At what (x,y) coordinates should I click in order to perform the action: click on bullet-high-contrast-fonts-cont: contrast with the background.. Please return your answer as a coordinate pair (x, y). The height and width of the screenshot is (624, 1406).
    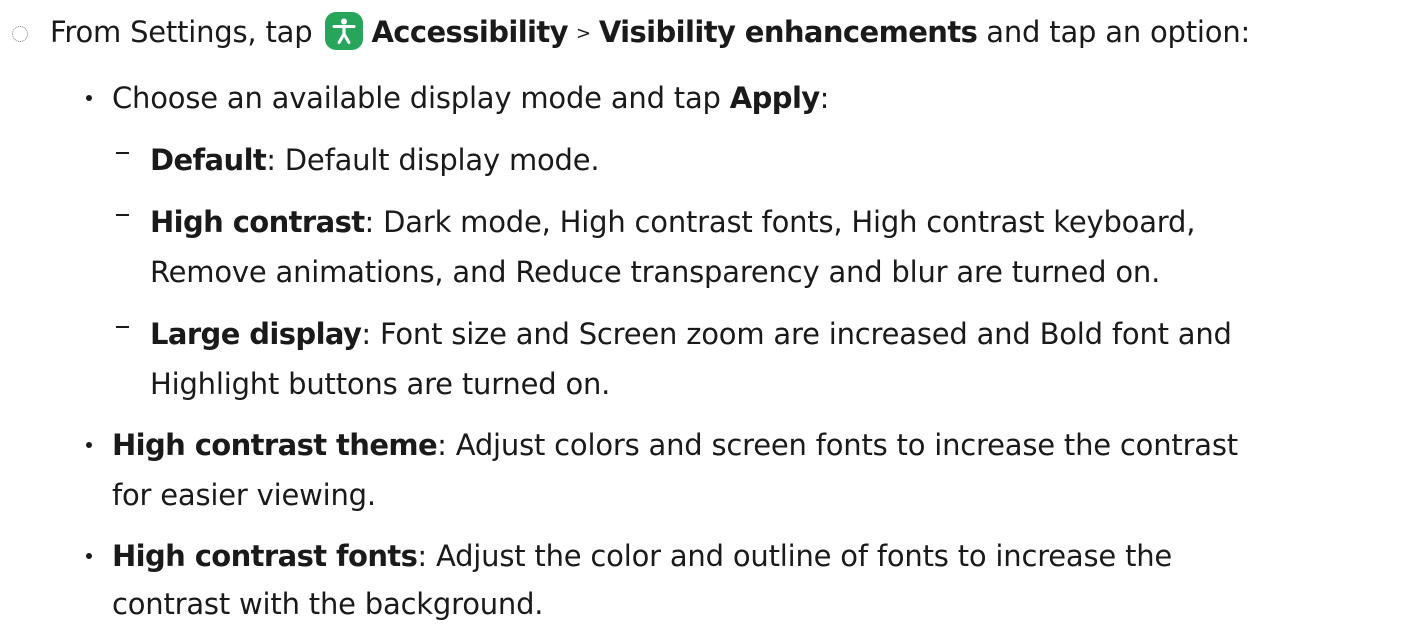
    Looking at the image, I should click on (328, 604).